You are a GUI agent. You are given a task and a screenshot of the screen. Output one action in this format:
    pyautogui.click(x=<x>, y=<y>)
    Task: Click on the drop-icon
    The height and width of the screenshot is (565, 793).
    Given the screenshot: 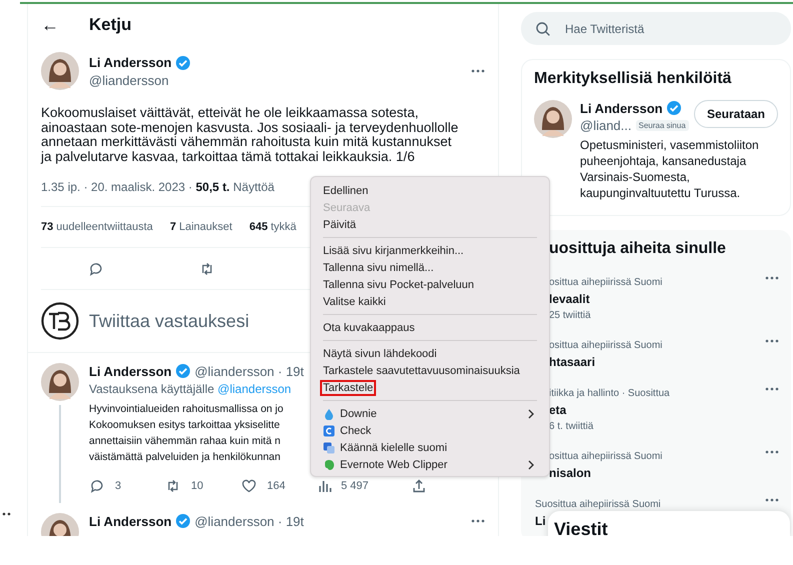 What is the action you would take?
    pyautogui.click(x=329, y=414)
    